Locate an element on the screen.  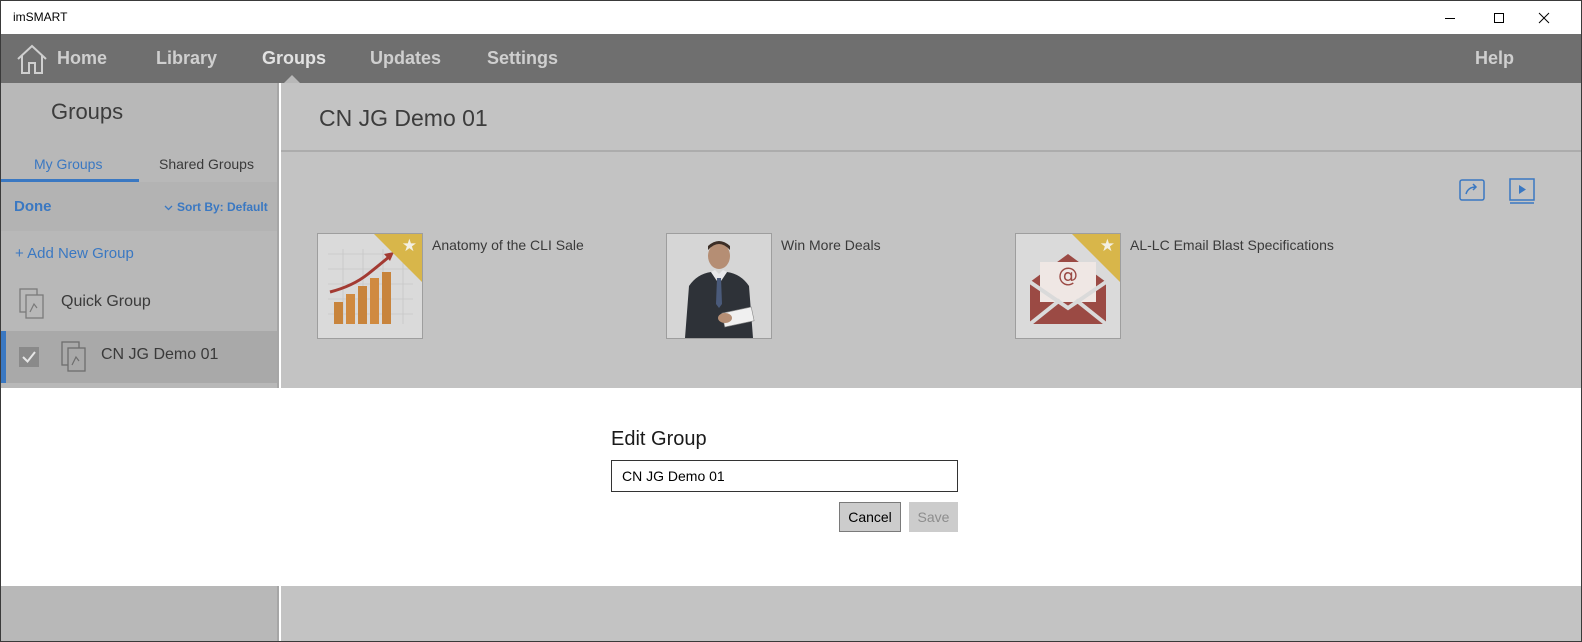
sidebar-item-quick-group: Quick Group is located at coordinates (139, 304).